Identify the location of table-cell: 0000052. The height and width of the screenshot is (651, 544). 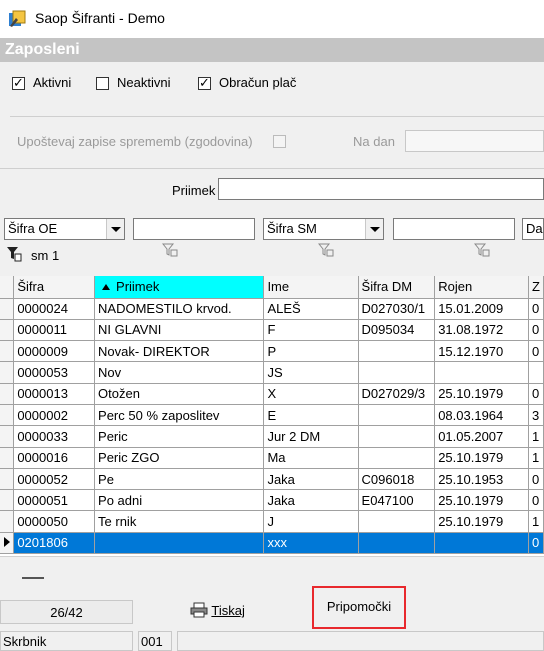
(54, 479).